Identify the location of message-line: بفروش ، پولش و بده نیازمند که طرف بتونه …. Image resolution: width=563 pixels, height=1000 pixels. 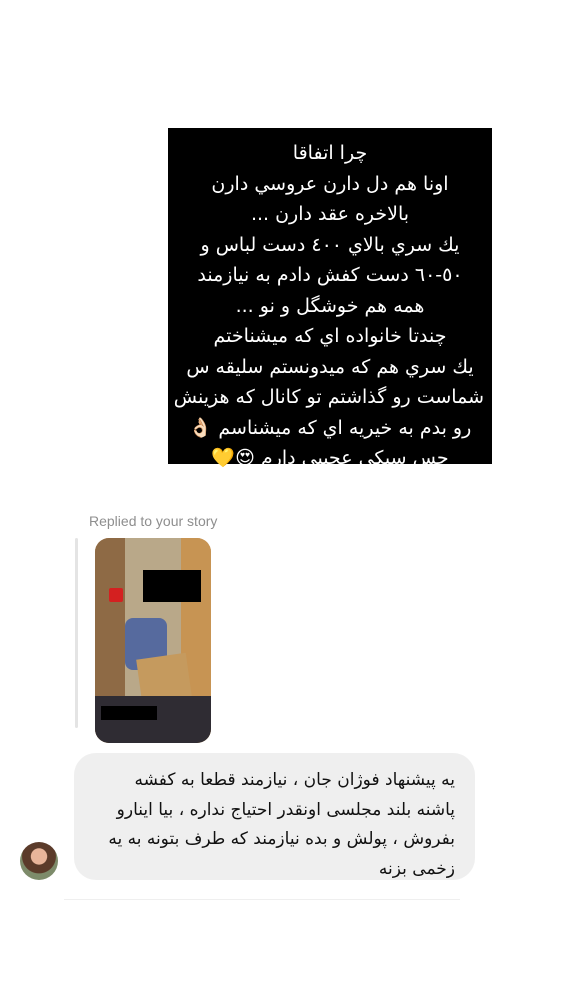
(281, 839).